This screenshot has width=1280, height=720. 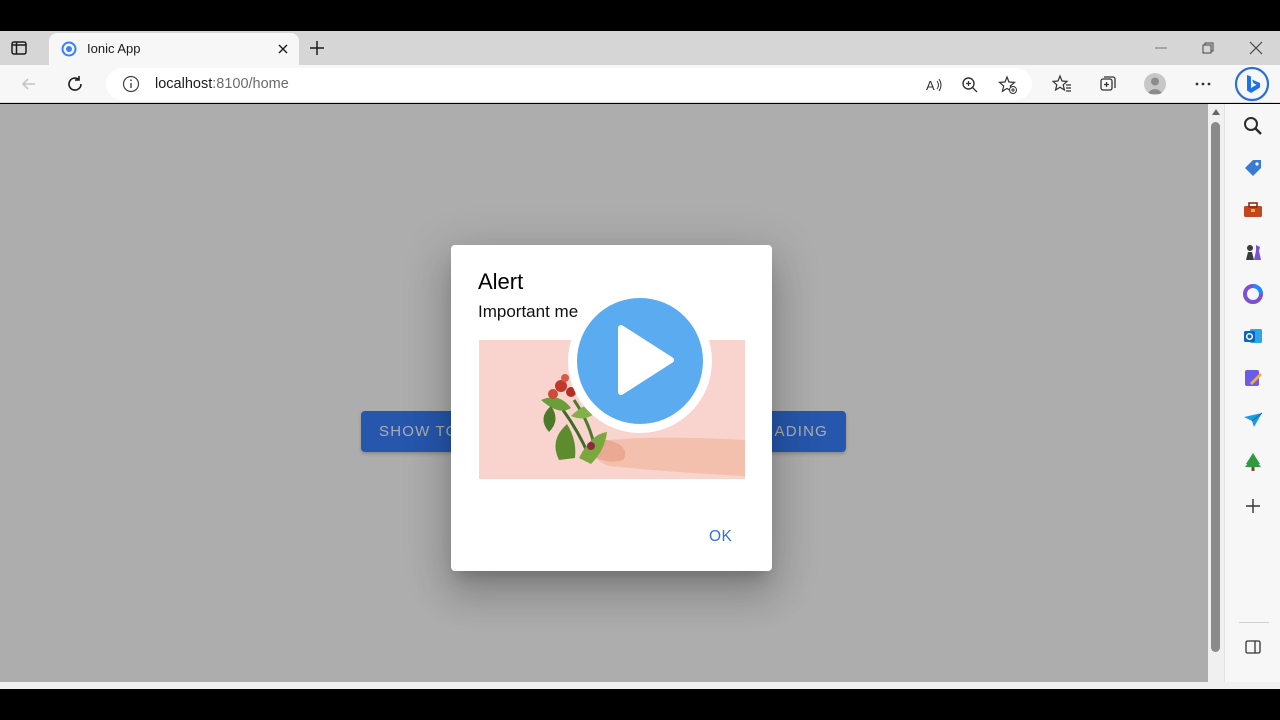 What do you see at coordinates (131, 84) in the screenshot?
I see `info-icon` at bounding box center [131, 84].